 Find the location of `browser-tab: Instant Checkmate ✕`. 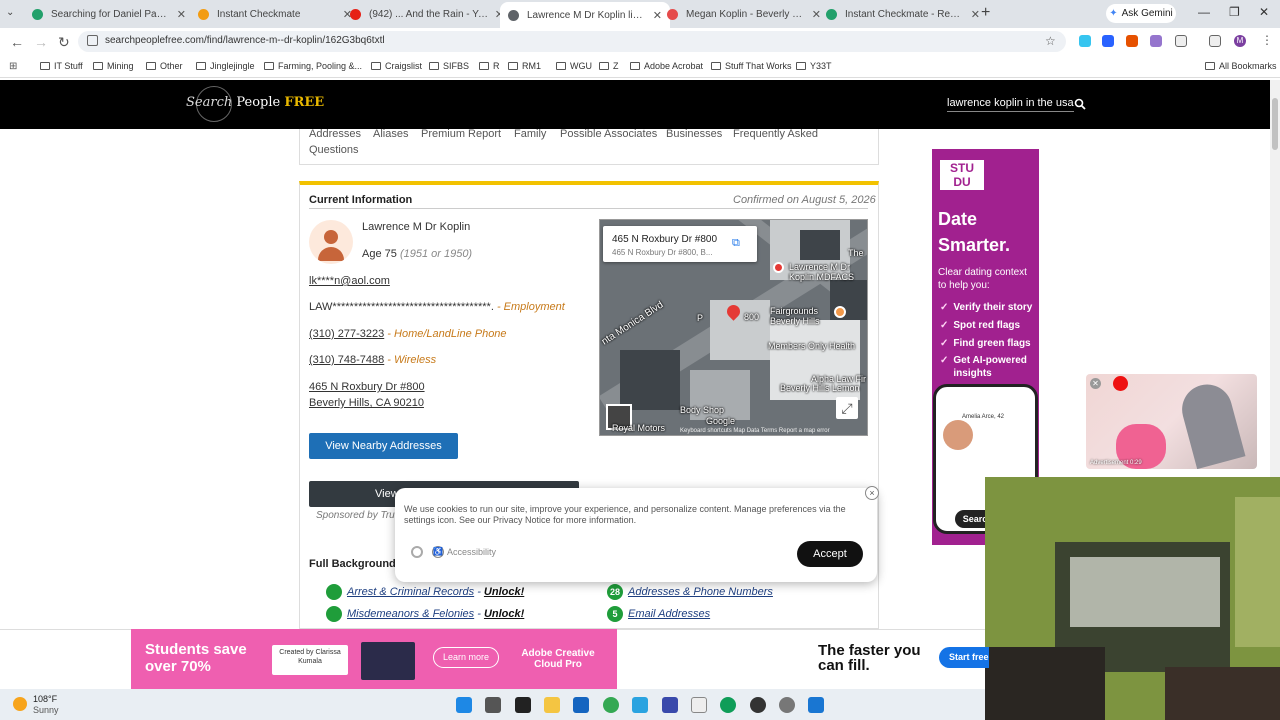

browser-tab: Instant Checkmate ✕ is located at coordinates (275, 14).